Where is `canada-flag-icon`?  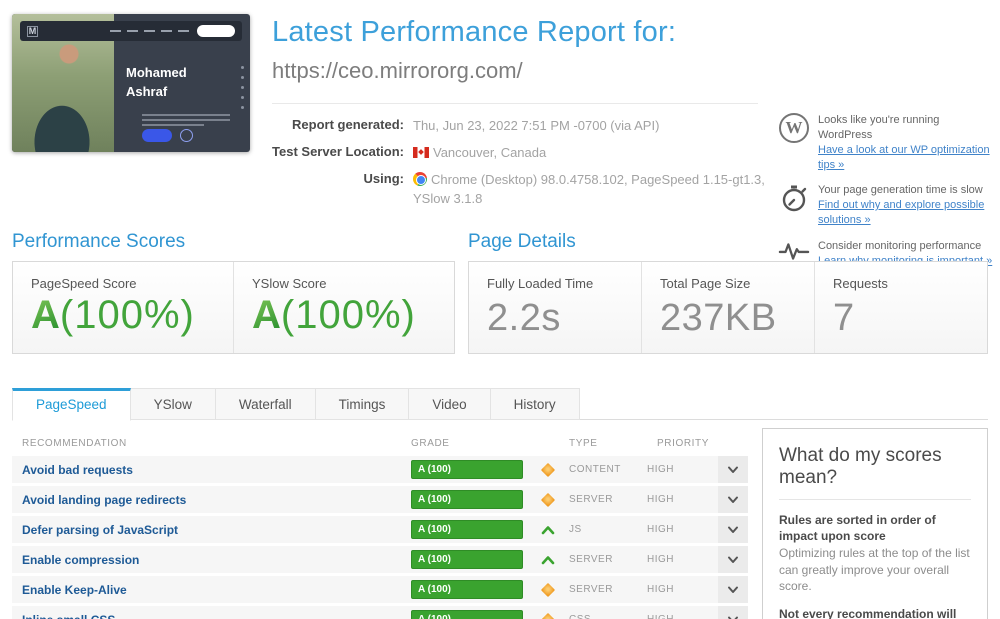
canada-flag-icon is located at coordinates (421, 152).